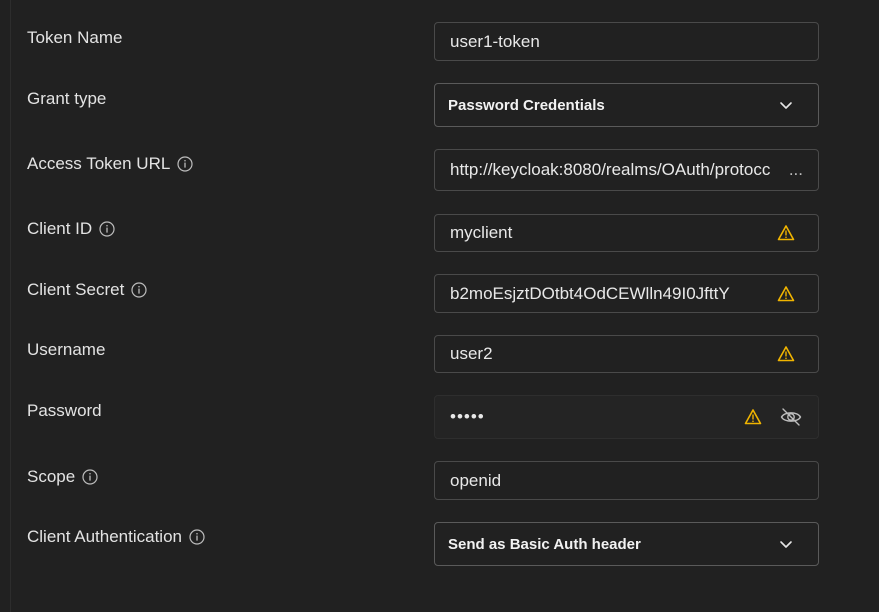  What do you see at coordinates (60, 228) in the screenshot?
I see `client-id-label-text: Client ID` at bounding box center [60, 228].